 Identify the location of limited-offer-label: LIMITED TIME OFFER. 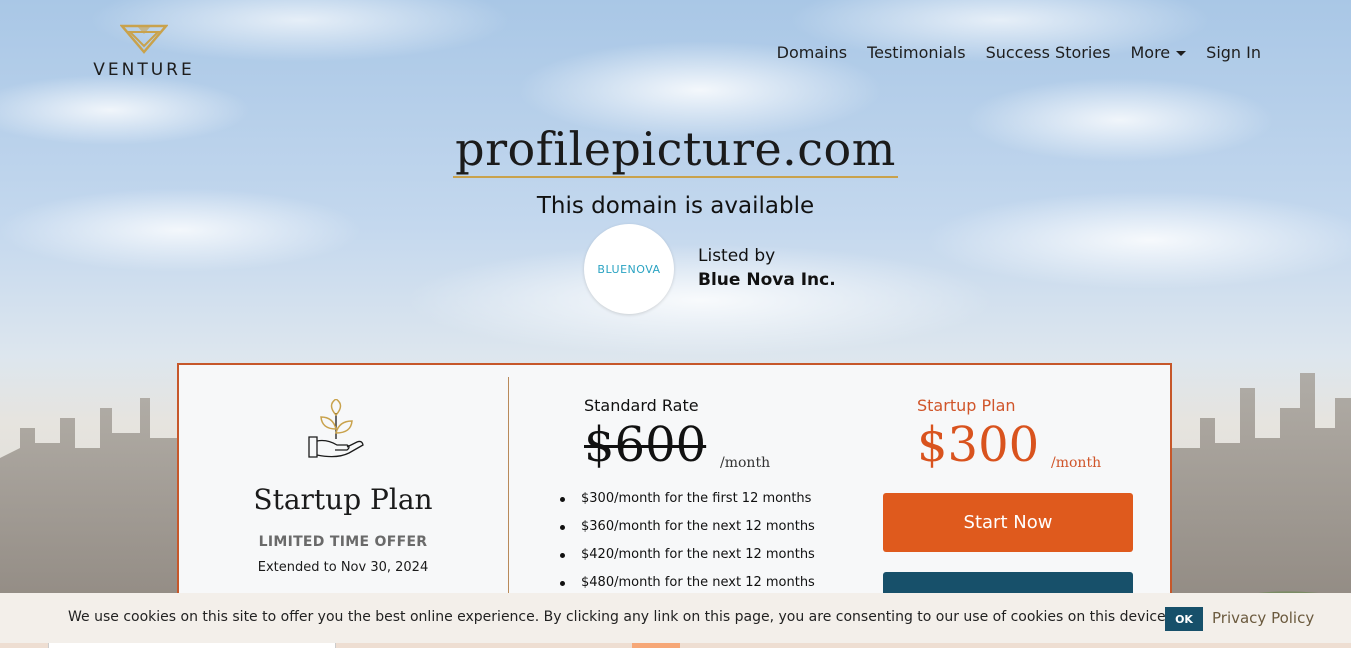
(343, 542).